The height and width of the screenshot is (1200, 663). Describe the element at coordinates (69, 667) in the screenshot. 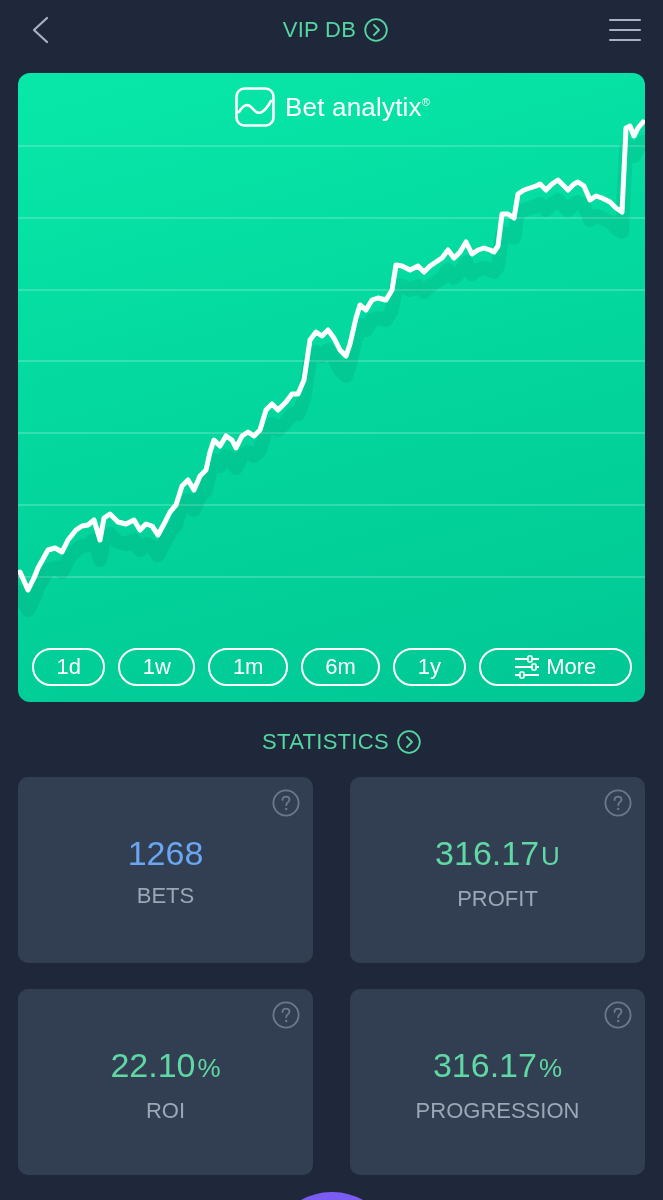

I see `range-button: 1d` at that location.